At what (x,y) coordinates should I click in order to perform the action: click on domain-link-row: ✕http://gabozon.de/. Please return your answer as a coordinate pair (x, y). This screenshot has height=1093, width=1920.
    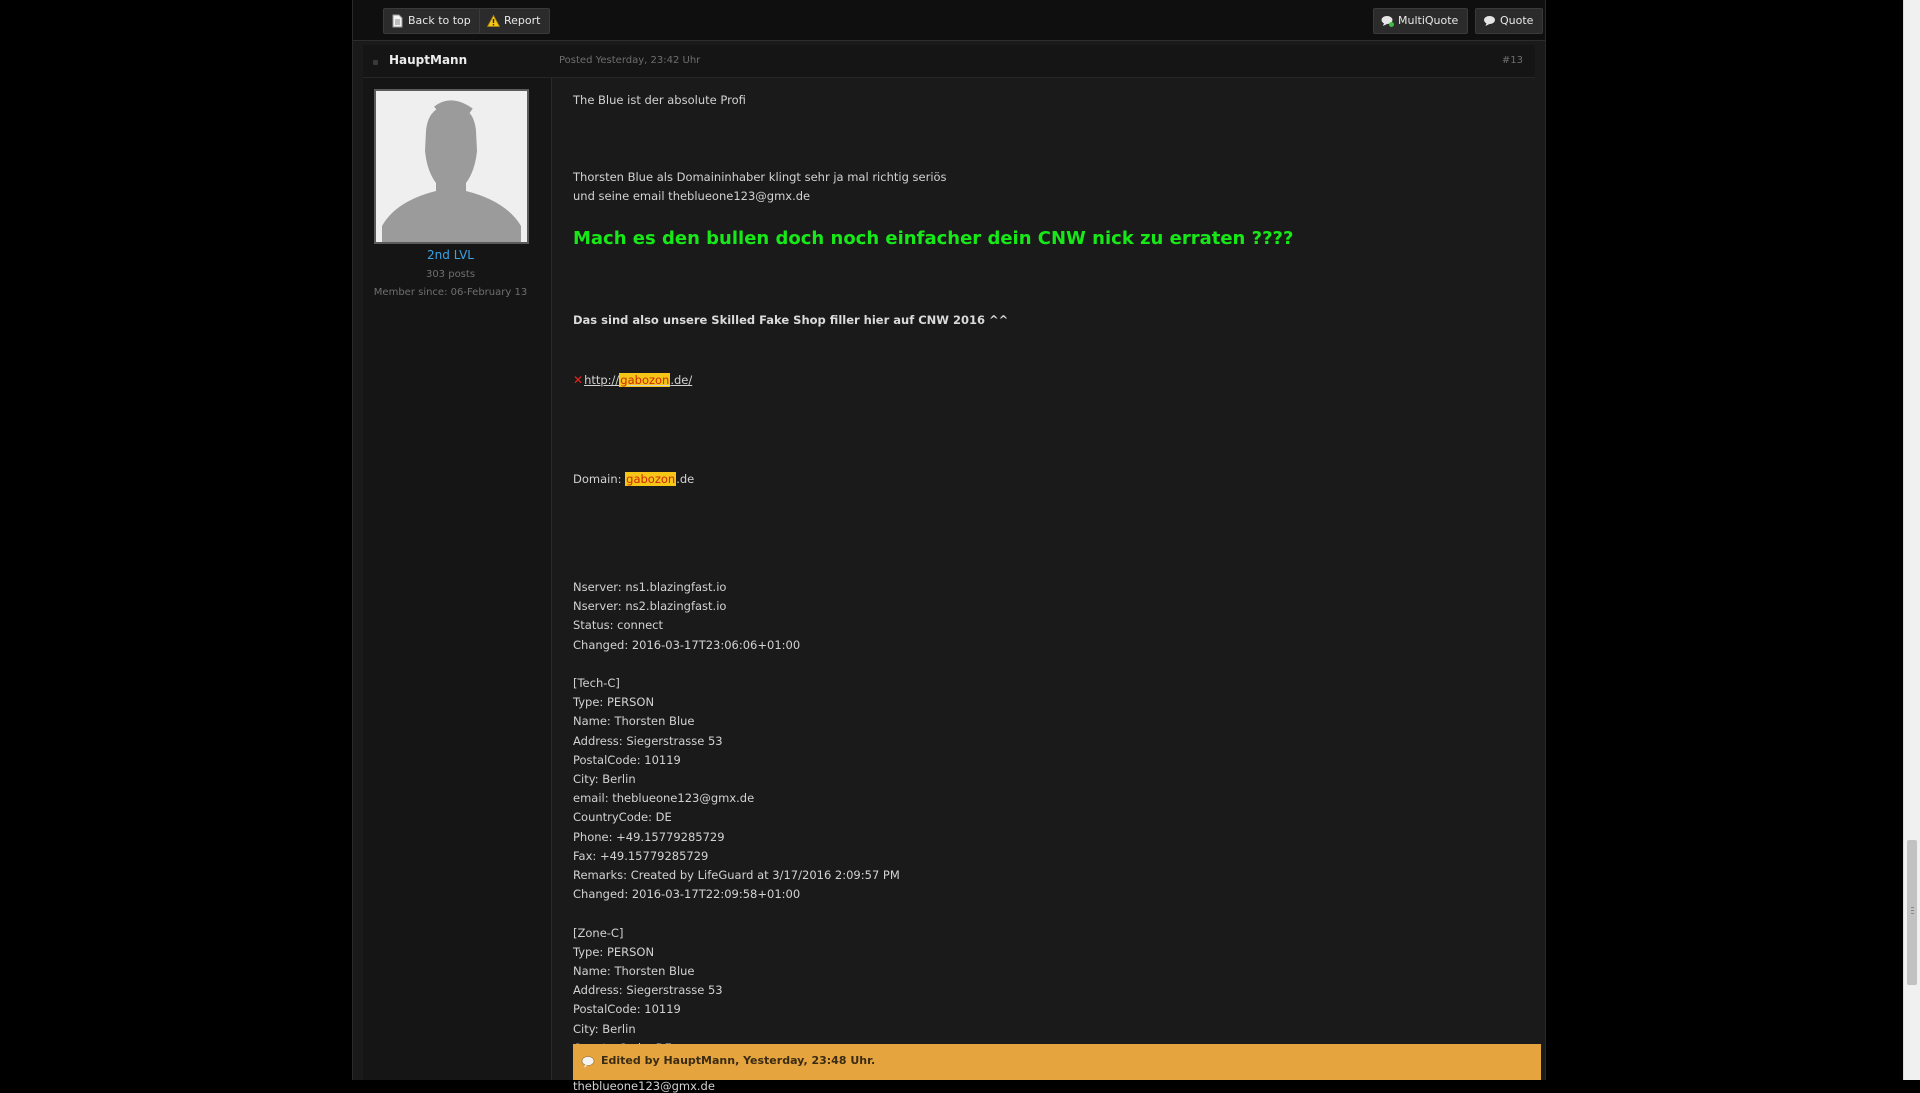
    Looking at the image, I should click on (632, 380).